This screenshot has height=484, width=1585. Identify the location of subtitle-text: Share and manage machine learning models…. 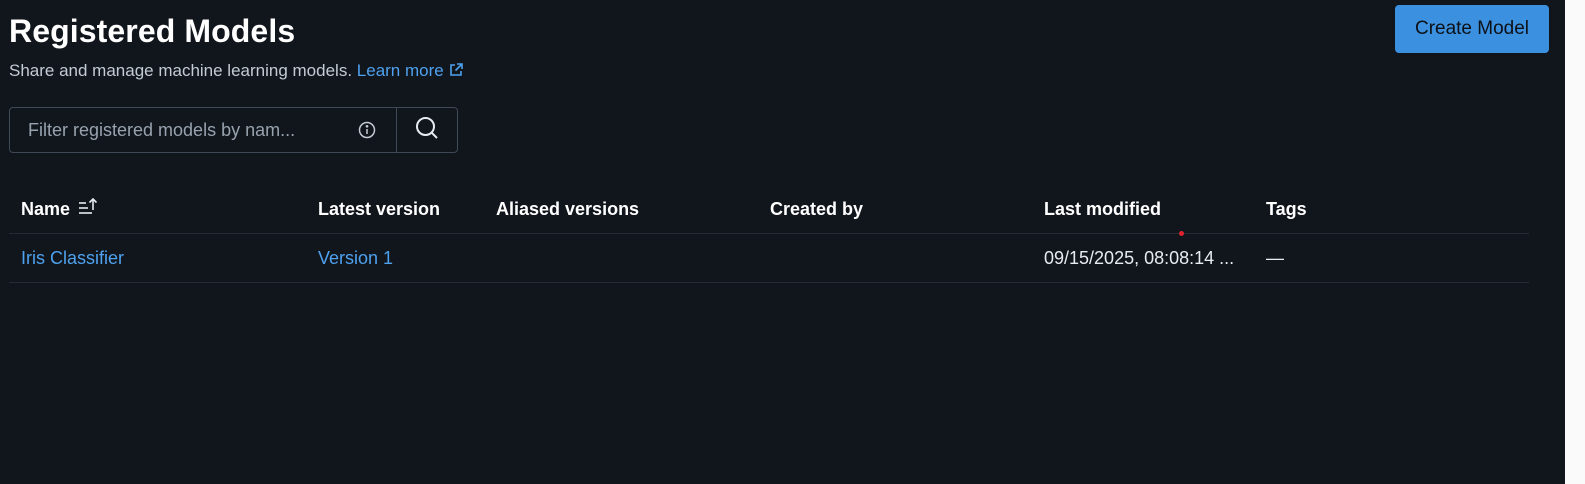
(181, 70).